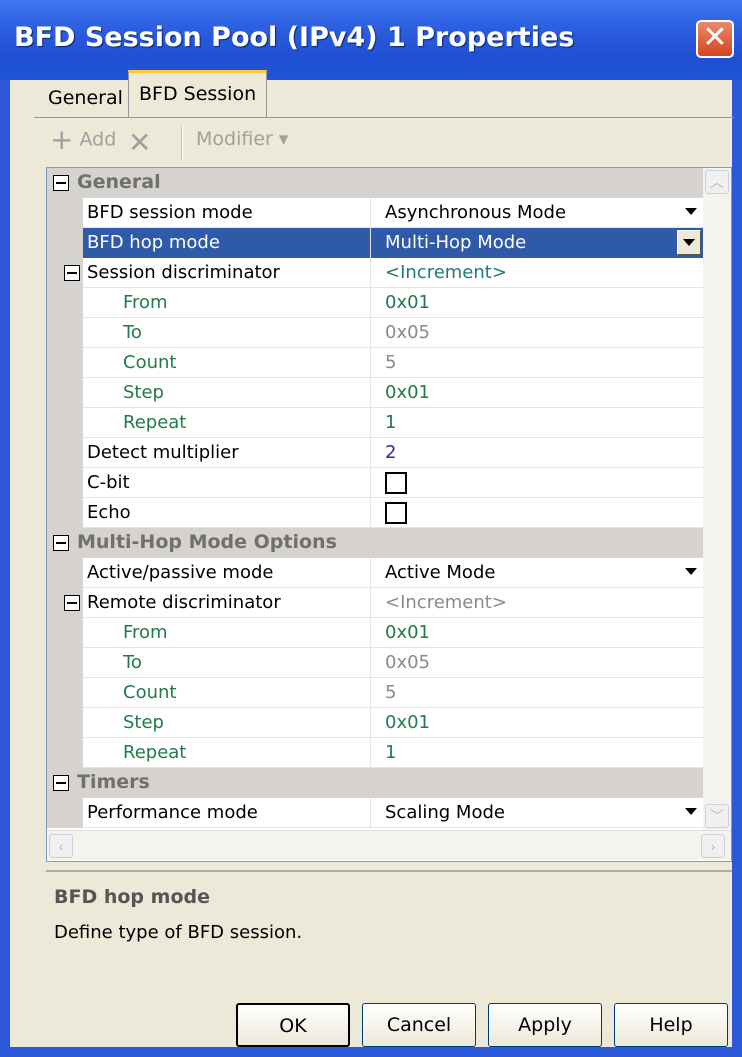 The image size is (742, 1057). What do you see at coordinates (293, 1025) in the screenshot?
I see `ok-button: OK` at bounding box center [293, 1025].